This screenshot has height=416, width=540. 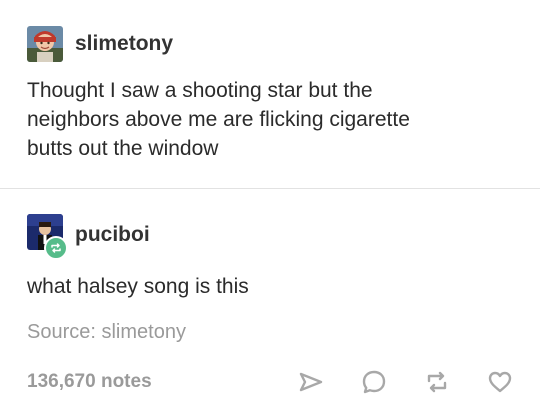 I want to click on like-icon, so click(x=500, y=382).